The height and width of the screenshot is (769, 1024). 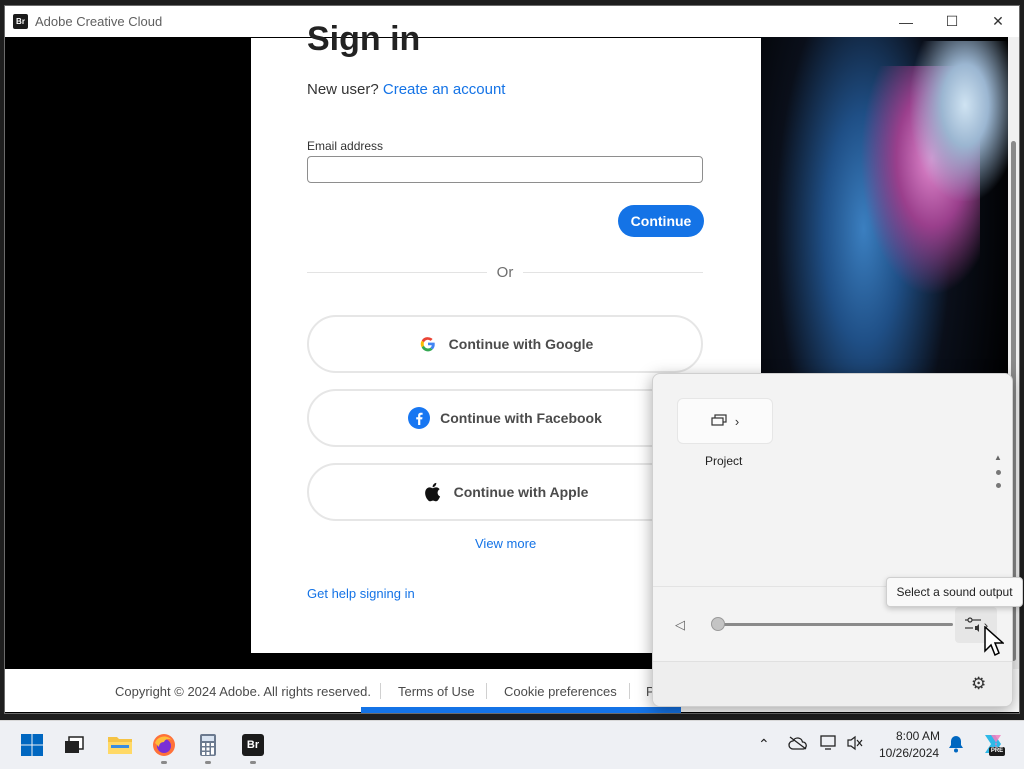 I want to click on file-explorer-button, so click(x=120, y=745).